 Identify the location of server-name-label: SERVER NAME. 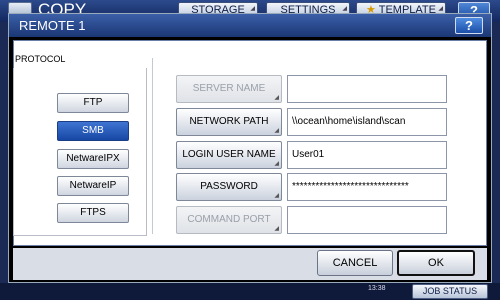
(229, 88).